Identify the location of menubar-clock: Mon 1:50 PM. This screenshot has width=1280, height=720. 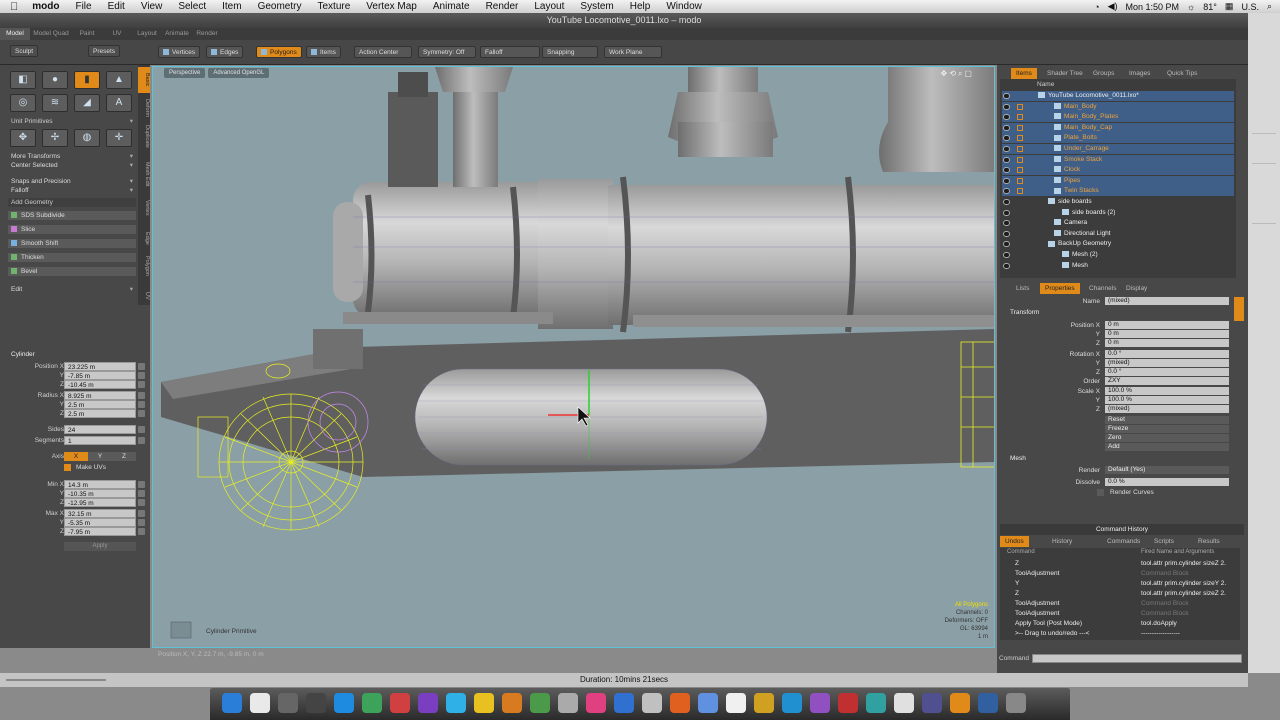
(1153, 7).